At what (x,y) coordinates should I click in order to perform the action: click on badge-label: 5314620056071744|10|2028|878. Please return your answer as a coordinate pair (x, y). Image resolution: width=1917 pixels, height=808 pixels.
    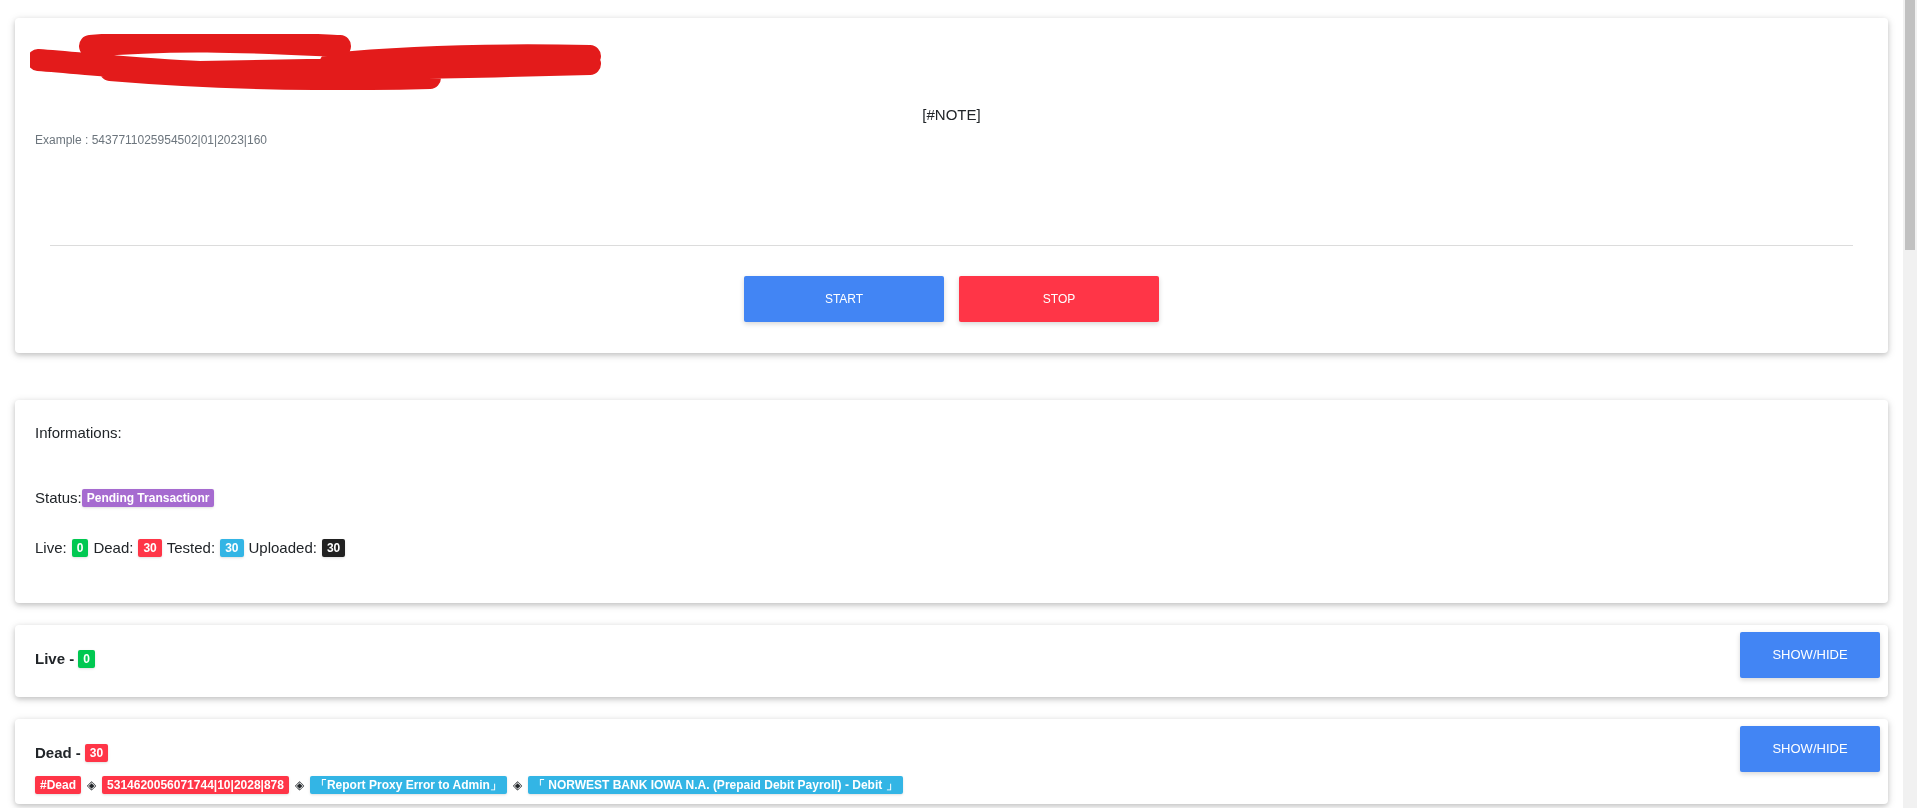
    Looking at the image, I should click on (195, 785).